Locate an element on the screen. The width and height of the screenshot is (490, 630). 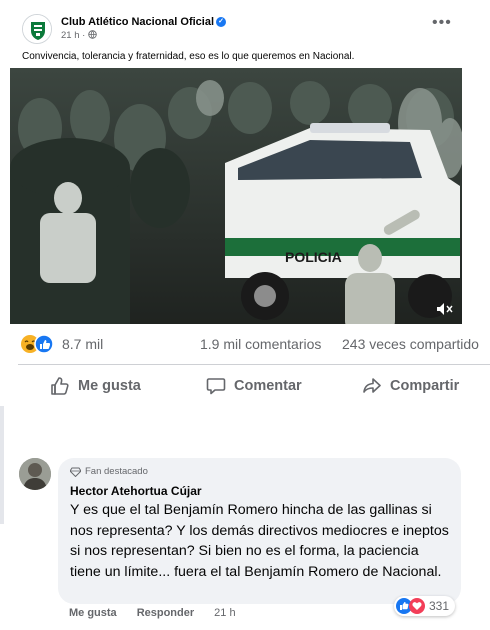
page-avatar is located at coordinates (37, 29).